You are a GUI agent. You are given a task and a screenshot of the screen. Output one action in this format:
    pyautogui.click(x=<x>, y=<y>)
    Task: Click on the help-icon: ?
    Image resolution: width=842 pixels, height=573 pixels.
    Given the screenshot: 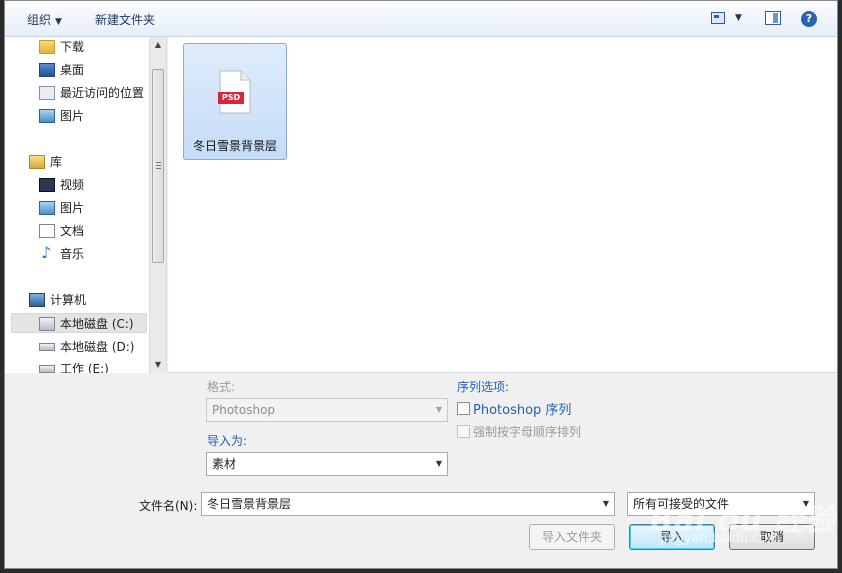 What is the action you would take?
    pyautogui.click(x=809, y=19)
    